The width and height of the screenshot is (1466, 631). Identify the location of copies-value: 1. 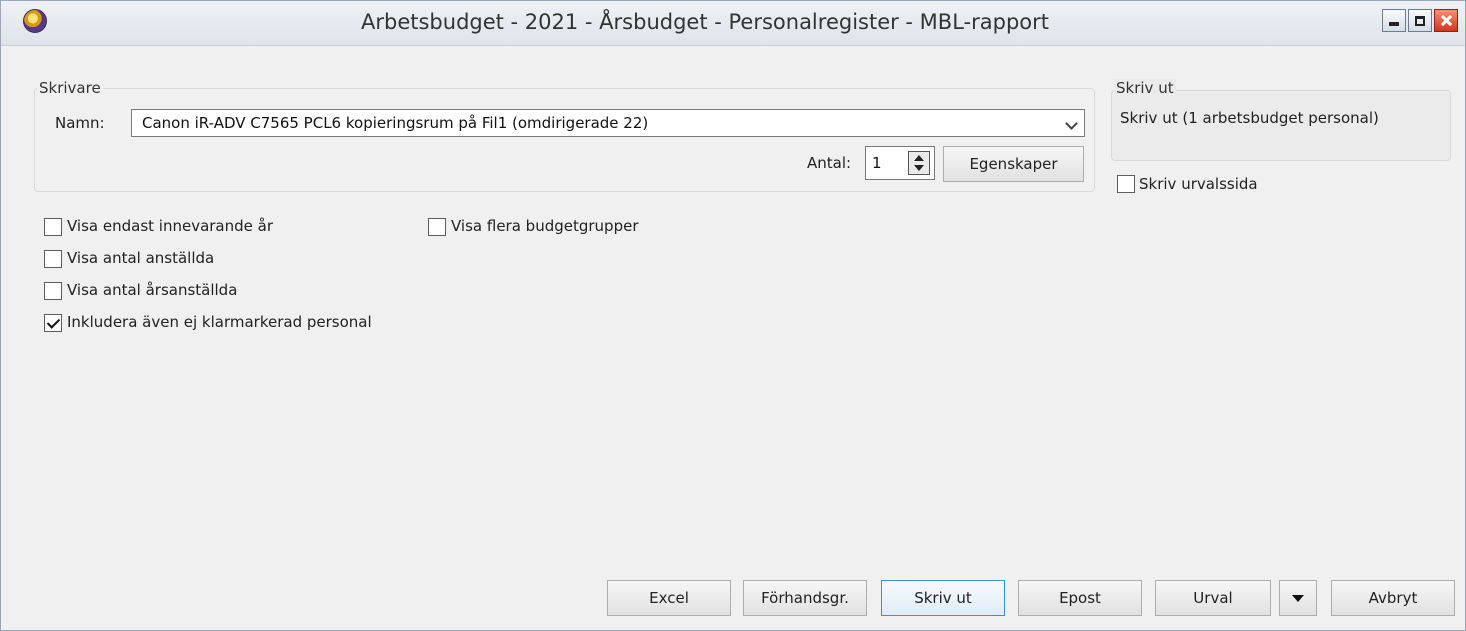
(877, 163).